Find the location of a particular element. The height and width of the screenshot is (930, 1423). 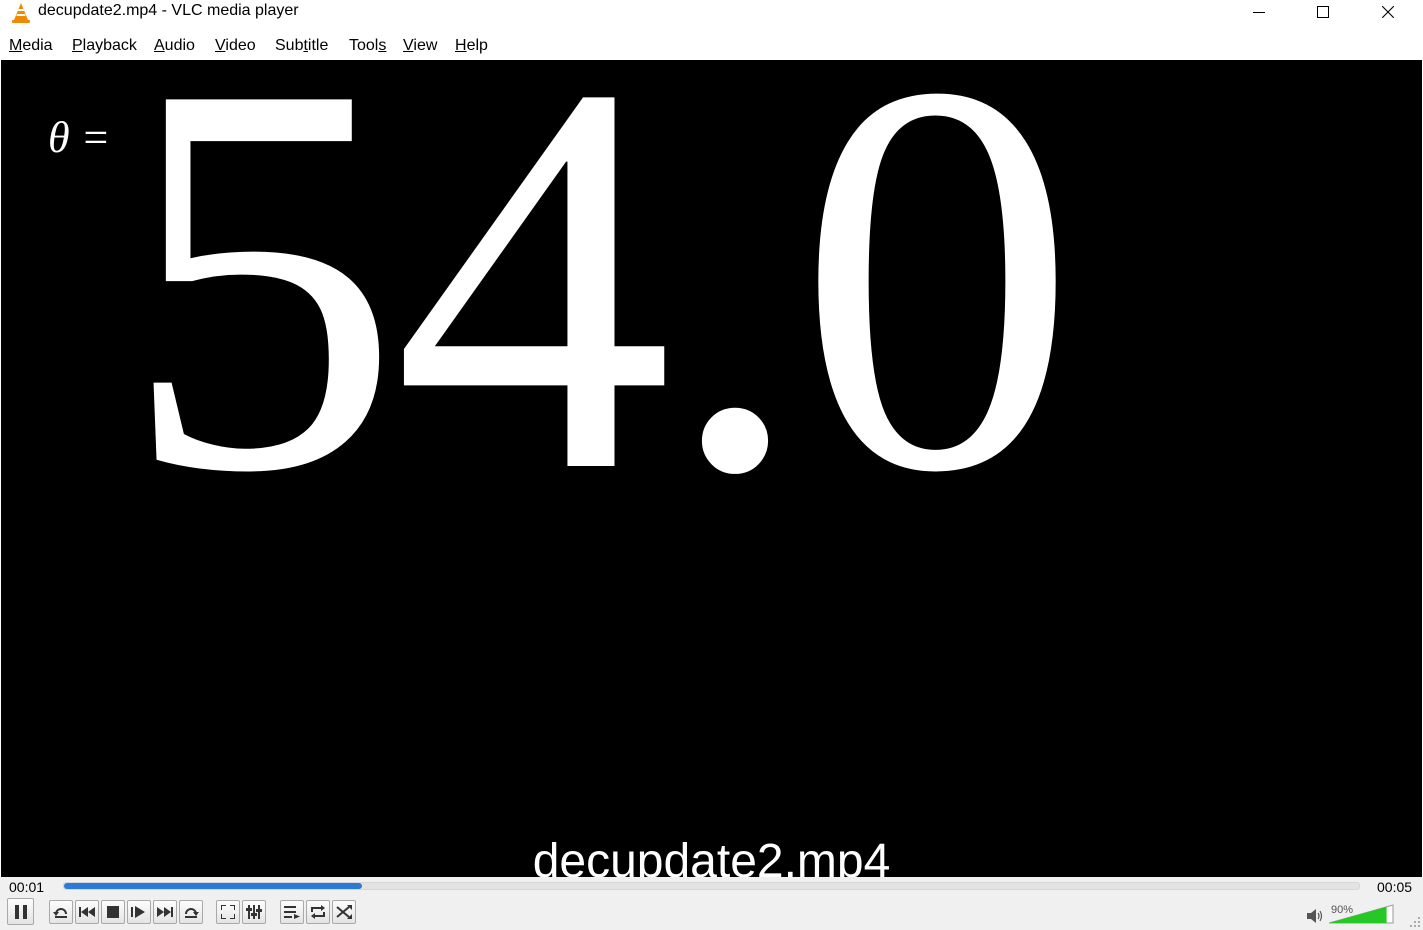

previous-icon is located at coordinates (87, 912).